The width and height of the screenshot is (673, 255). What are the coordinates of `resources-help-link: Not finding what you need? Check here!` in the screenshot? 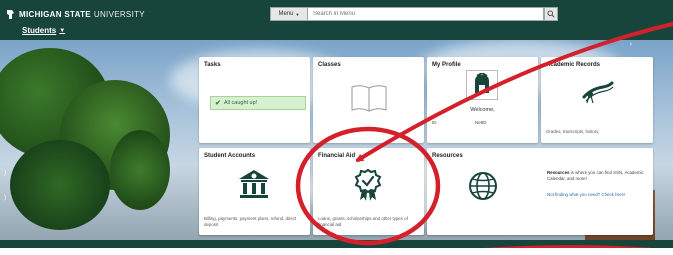 It's located at (600, 195).